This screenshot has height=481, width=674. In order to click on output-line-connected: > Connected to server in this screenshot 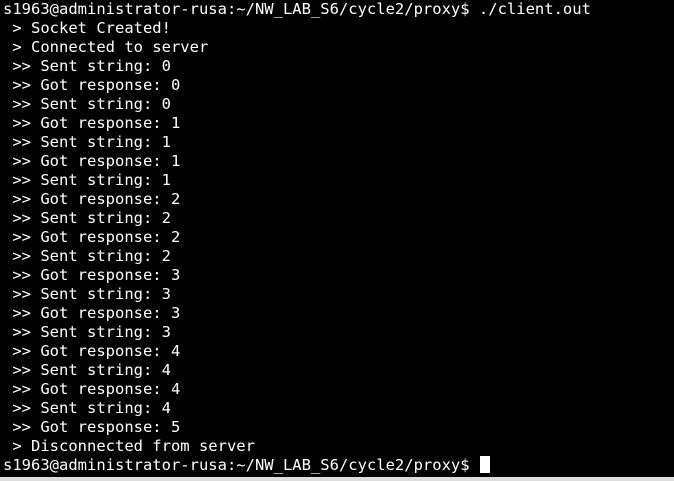, I will do `click(106, 47)`.